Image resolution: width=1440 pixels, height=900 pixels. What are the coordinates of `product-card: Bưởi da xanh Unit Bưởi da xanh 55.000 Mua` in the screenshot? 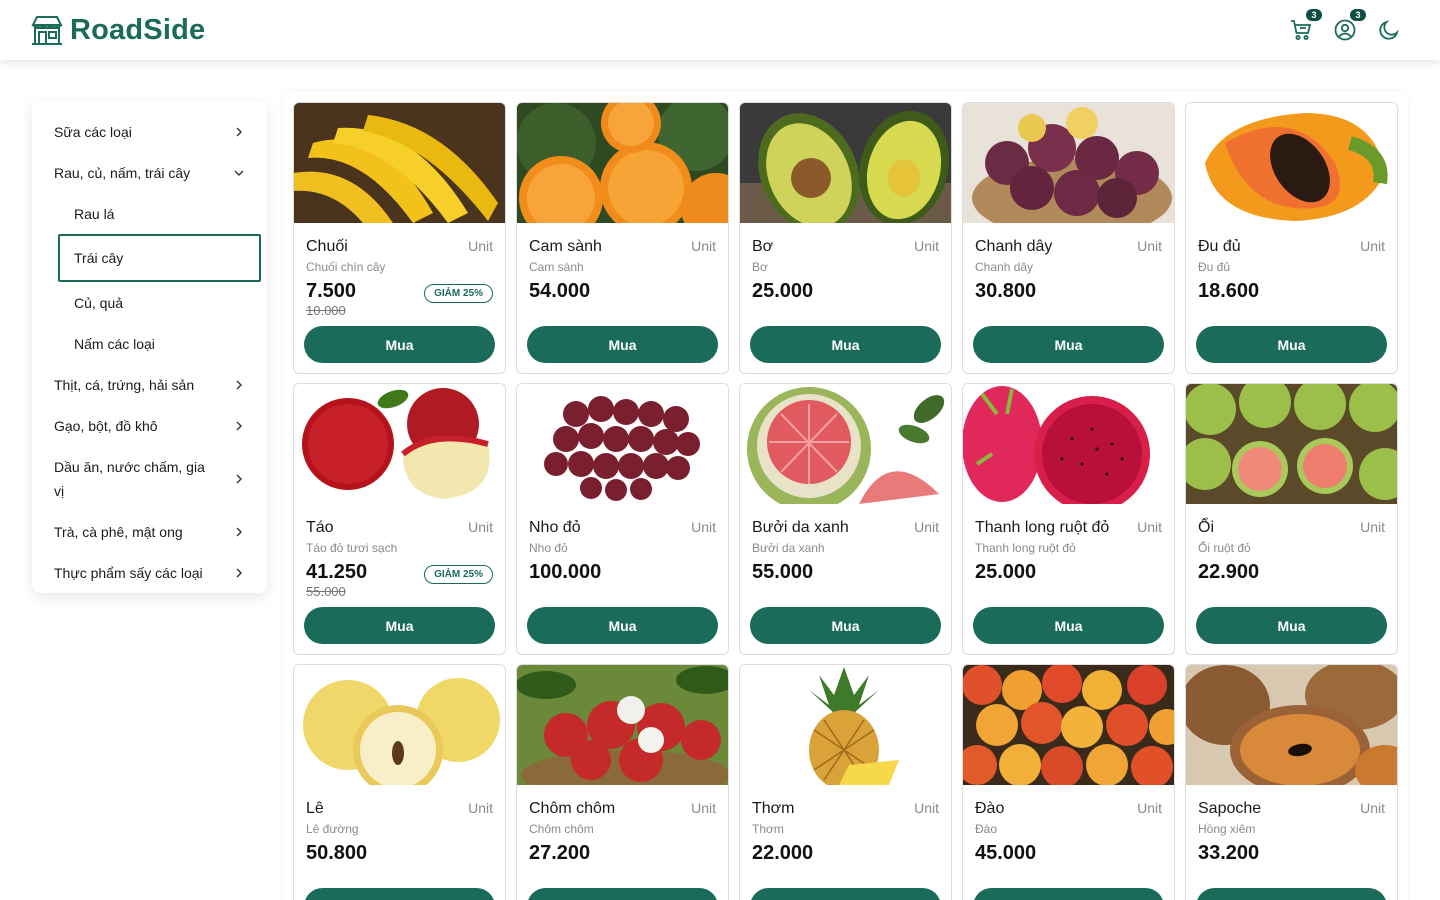 It's located at (845, 519).